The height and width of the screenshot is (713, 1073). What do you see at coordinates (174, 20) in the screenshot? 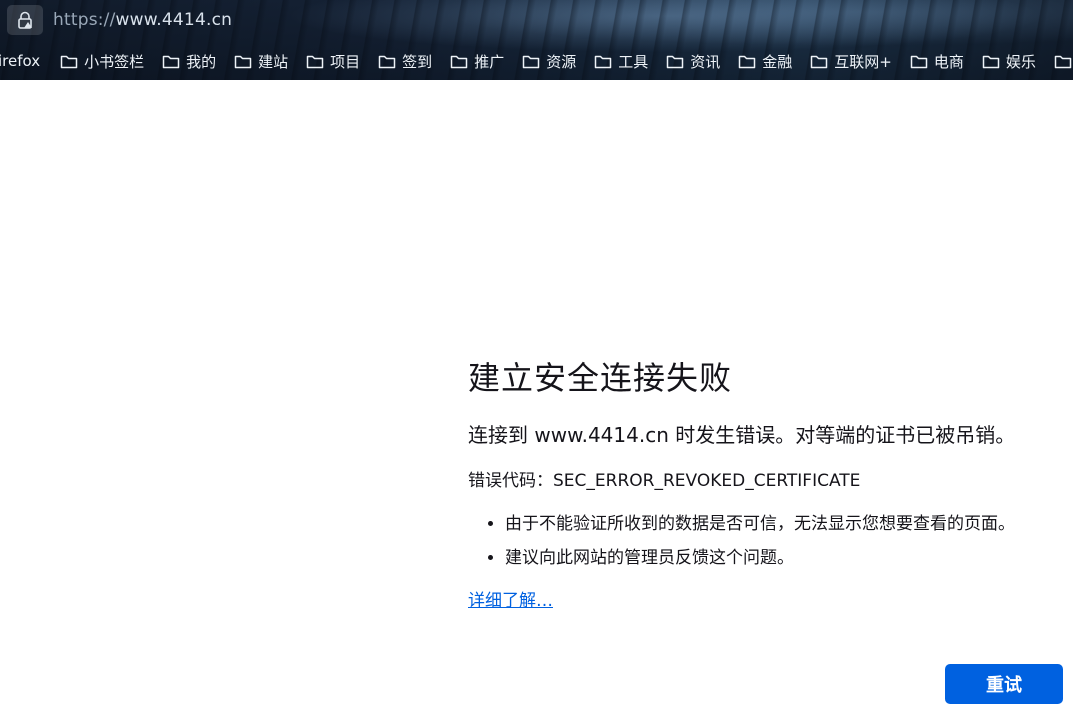
I see `url-host: www.4414.cn` at bounding box center [174, 20].